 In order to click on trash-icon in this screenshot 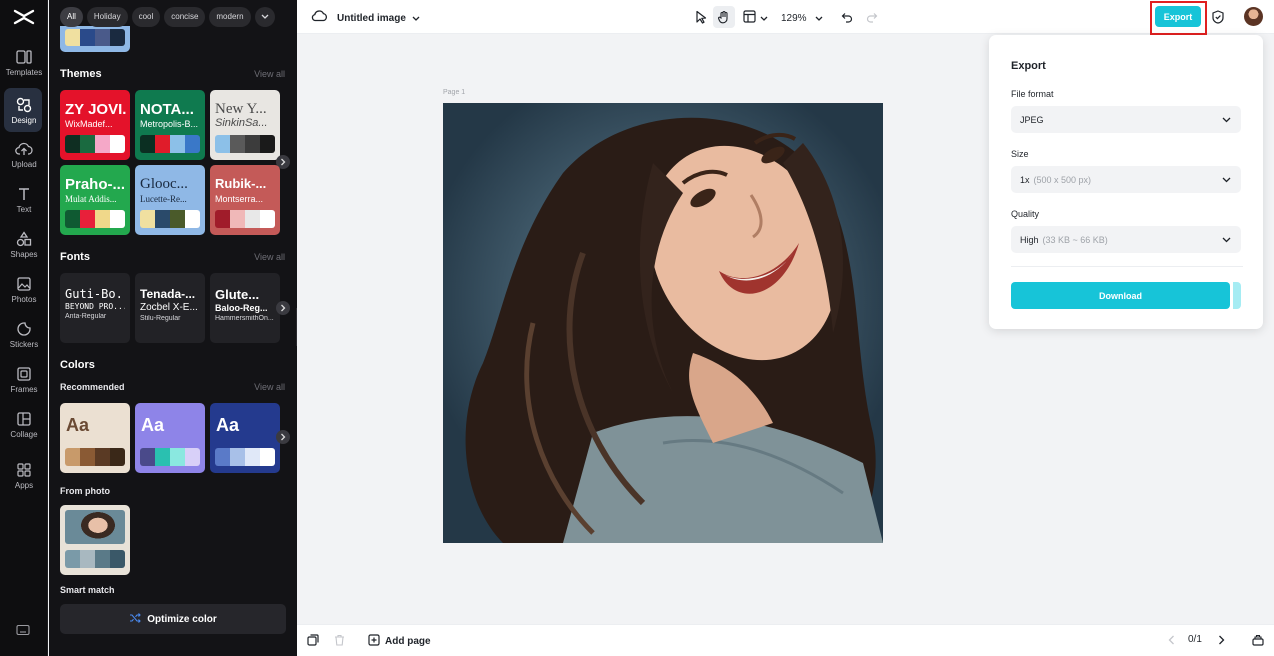, I will do `click(339, 640)`.